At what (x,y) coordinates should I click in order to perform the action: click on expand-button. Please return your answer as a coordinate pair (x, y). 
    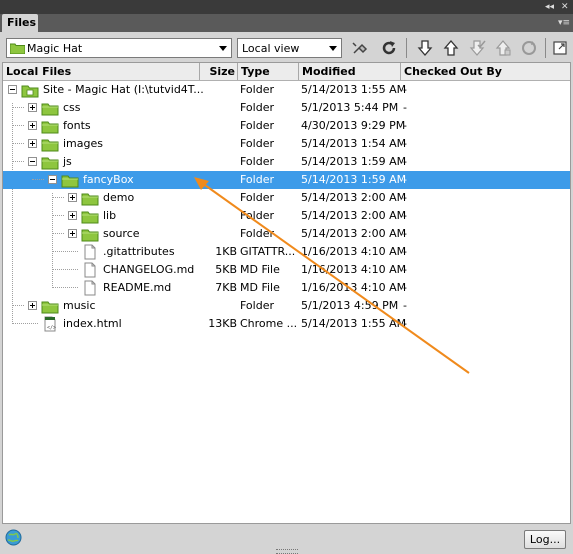
    Looking at the image, I should click on (560, 48).